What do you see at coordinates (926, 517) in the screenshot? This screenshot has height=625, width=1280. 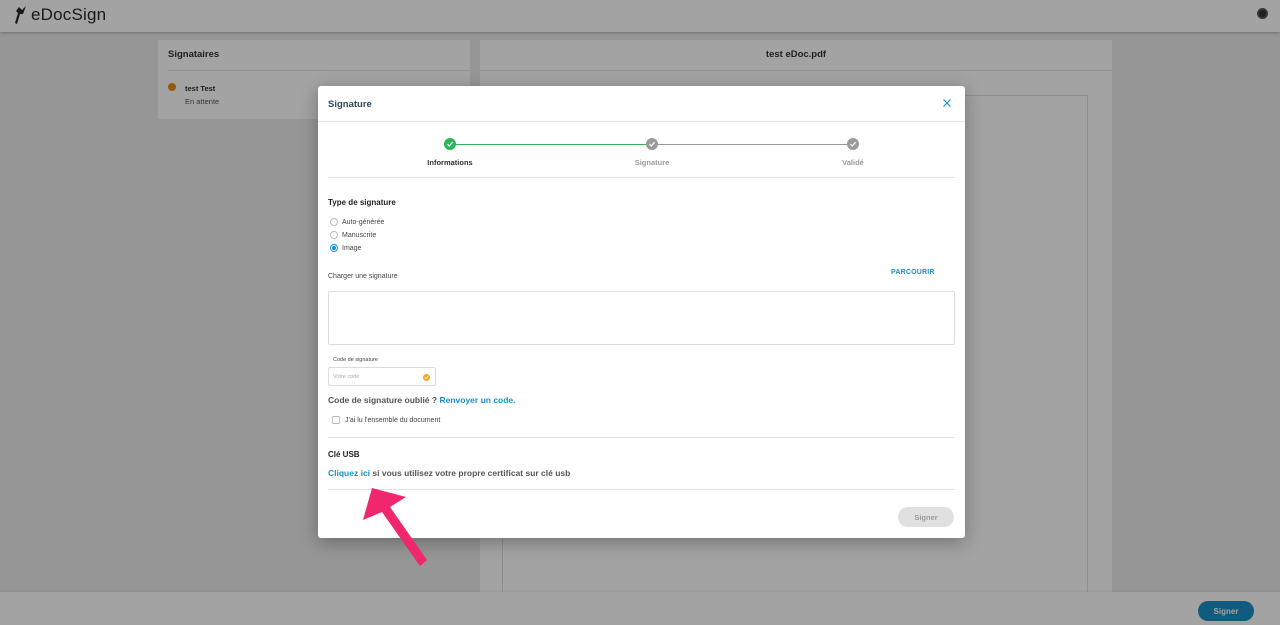 I see `modal-sign-button: Signer` at bounding box center [926, 517].